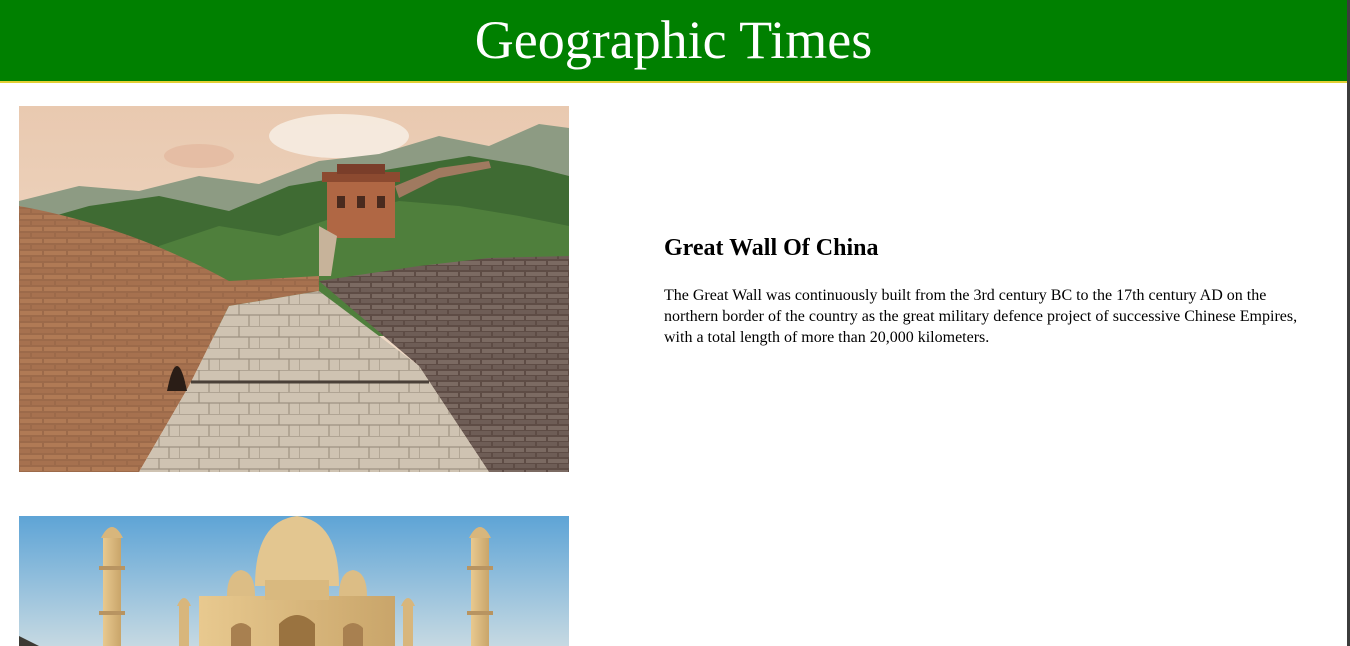  I want to click on site-title: Geographic Times, so click(673, 40).